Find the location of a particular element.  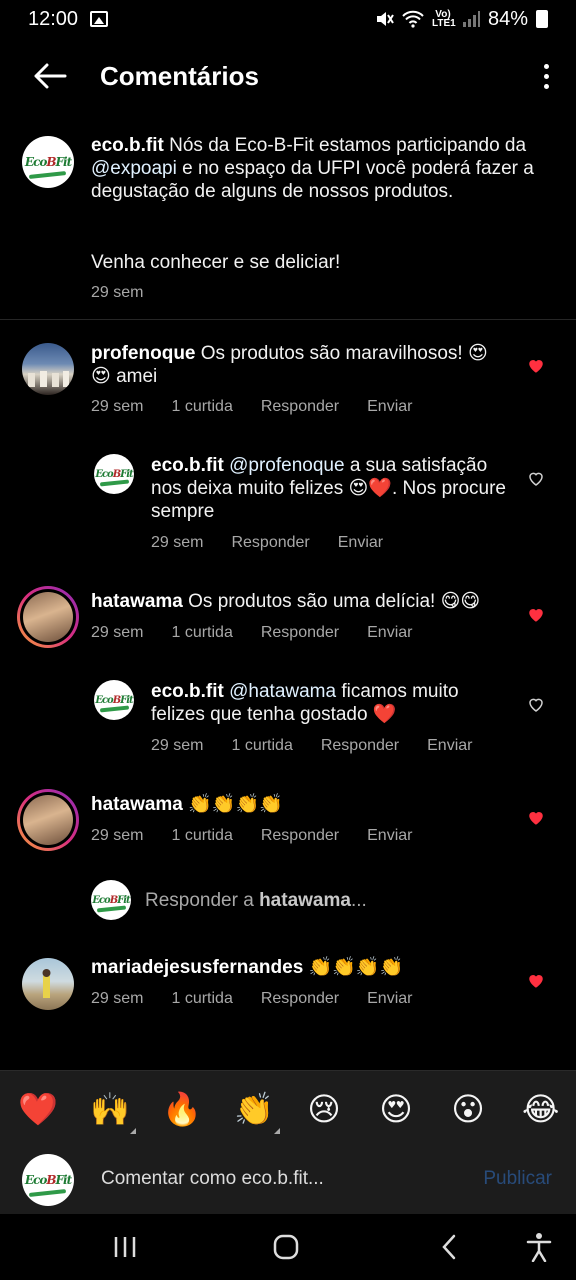

mute-icon is located at coordinates (385, 19).